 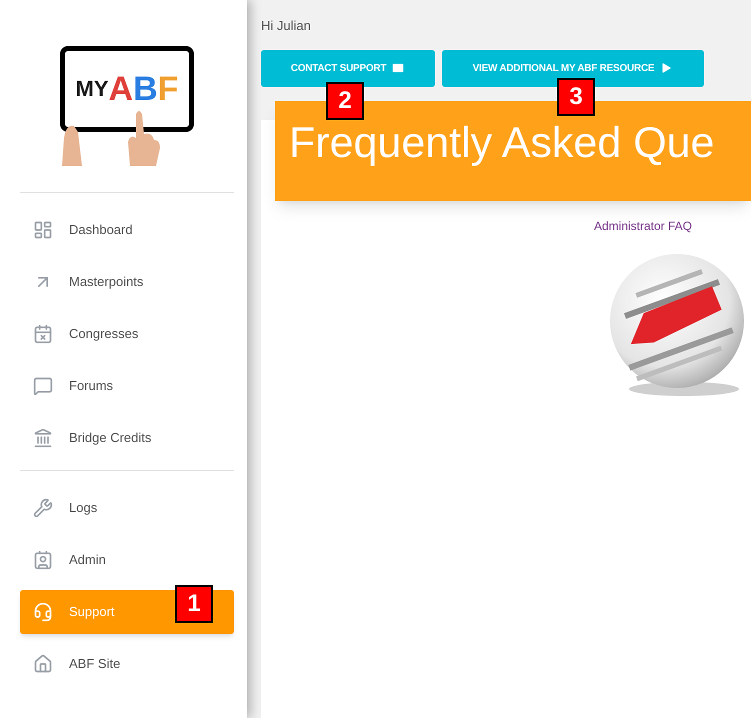 What do you see at coordinates (127, 508) in the screenshot?
I see `sidebar-item: Logs` at bounding box center [127, 508].